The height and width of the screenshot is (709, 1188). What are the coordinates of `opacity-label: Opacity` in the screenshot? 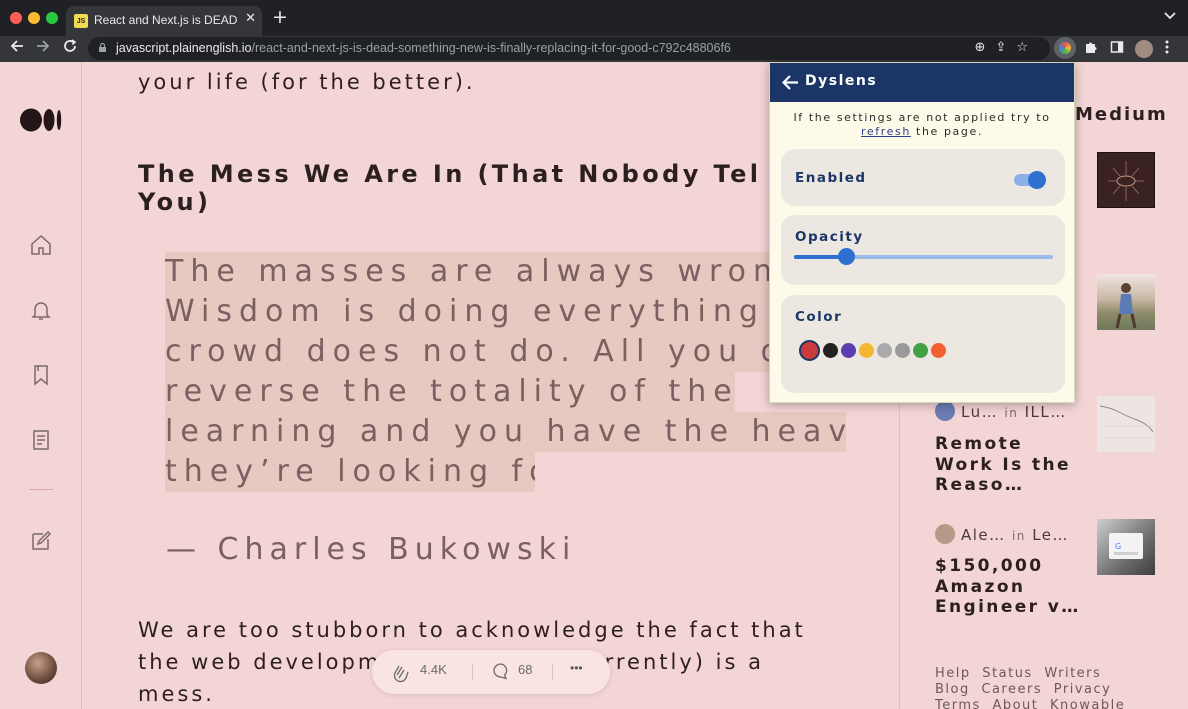 It's located at (829, 237).